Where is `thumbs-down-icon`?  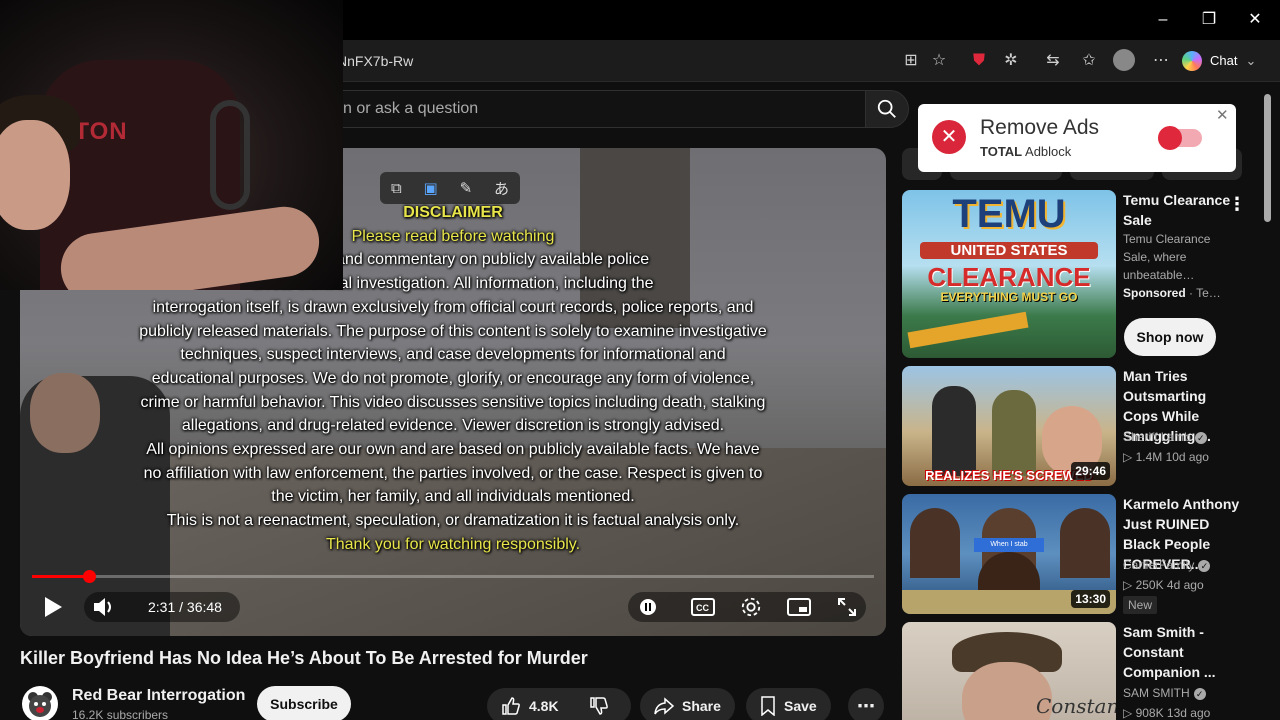
thumbs-down-icon is located at coordinates (599, 706).